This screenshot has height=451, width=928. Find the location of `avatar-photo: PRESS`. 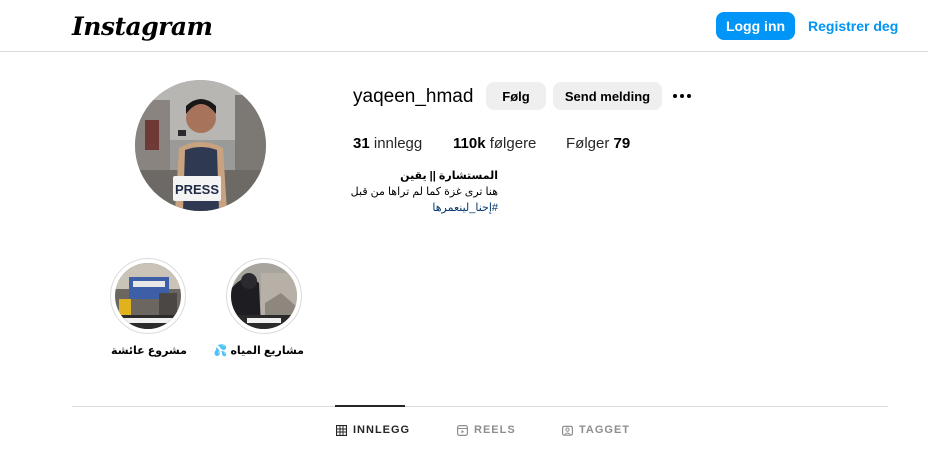

avatar-photo: PRESS is located at coordinates (200, 145).